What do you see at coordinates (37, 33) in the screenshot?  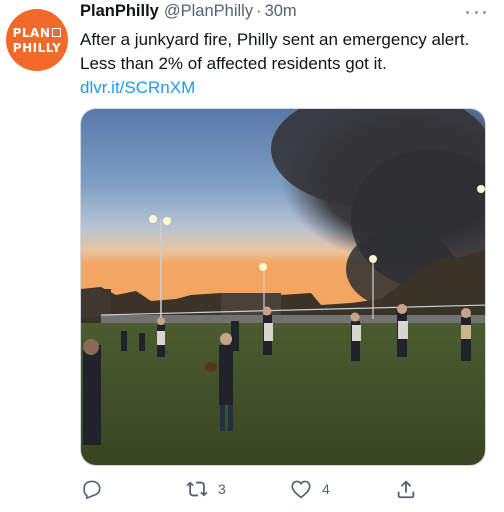 I see `avatar-line1: PLAN` at bounding box center [37, 33].